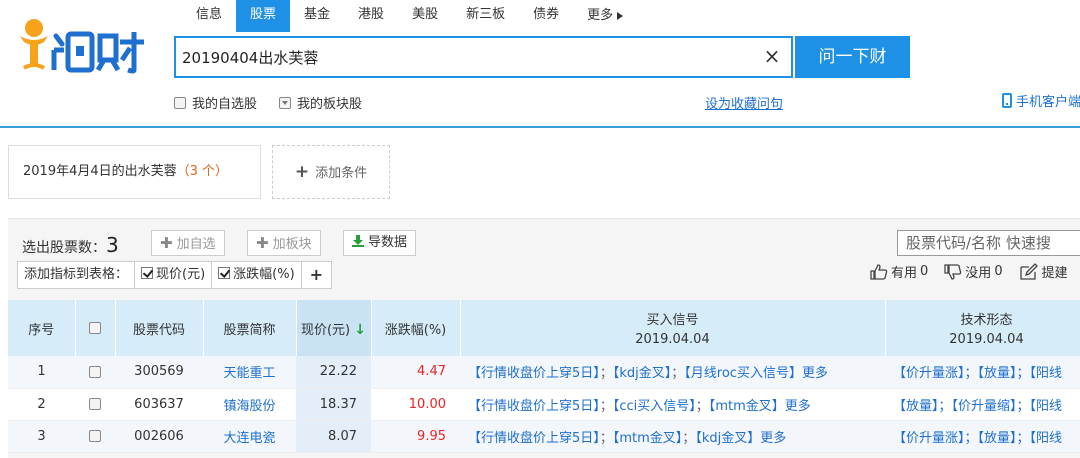 The image size is (1080, 458). I want to click on useful-button: 有用 0, so click(899, 271).